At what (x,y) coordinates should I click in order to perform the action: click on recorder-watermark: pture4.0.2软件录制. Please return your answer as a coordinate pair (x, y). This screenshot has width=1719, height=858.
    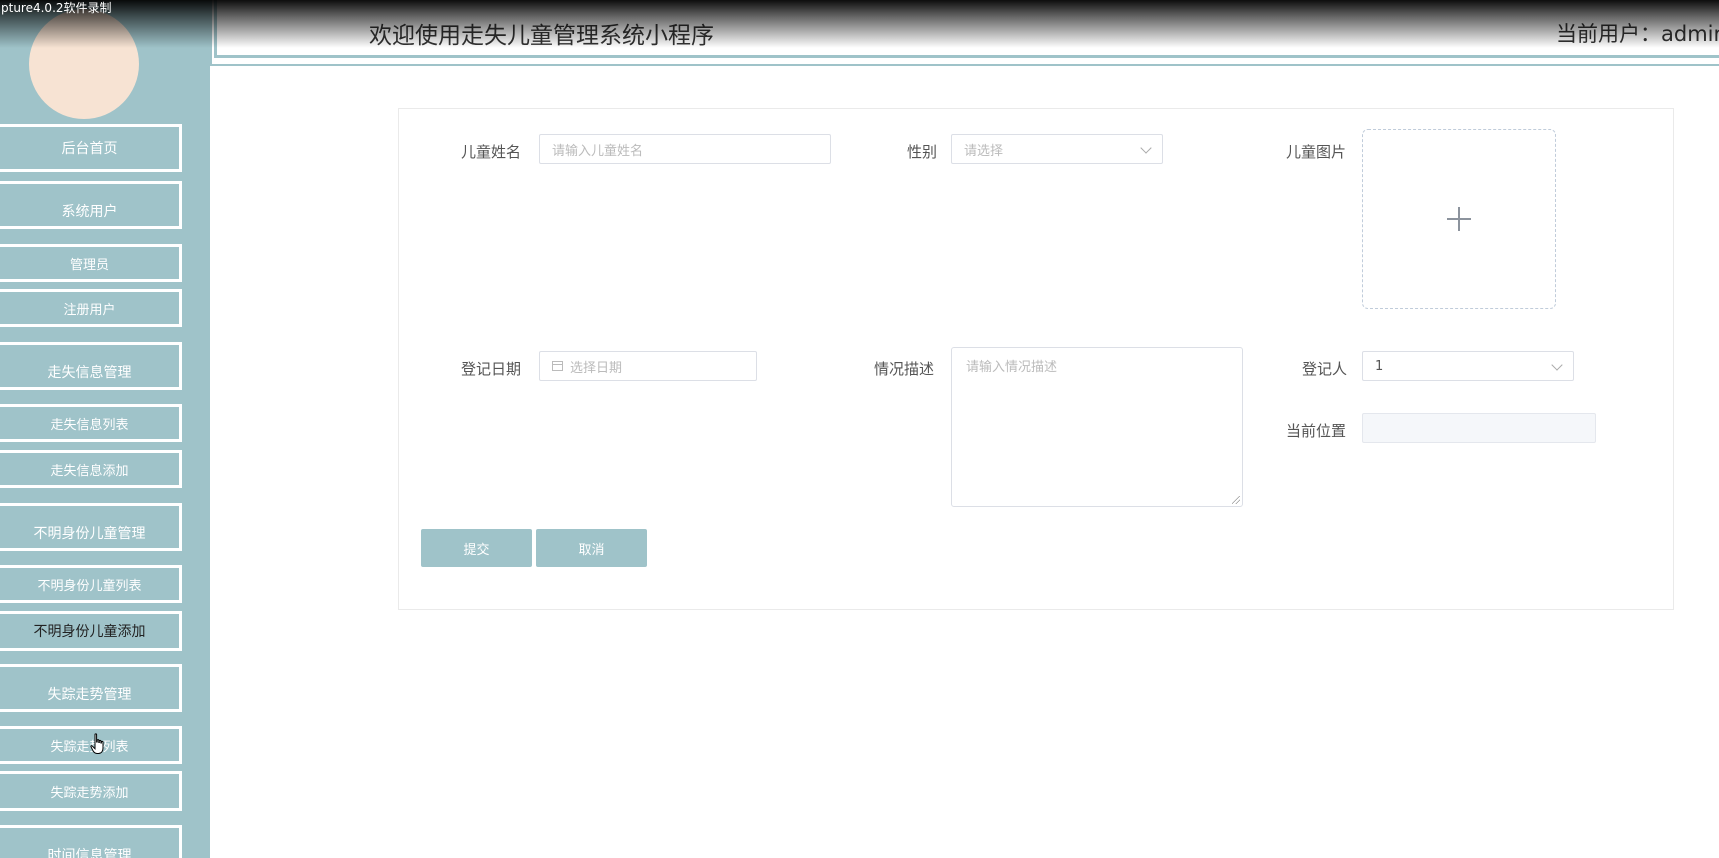
    Looking at the image, I should click on (56, 8).